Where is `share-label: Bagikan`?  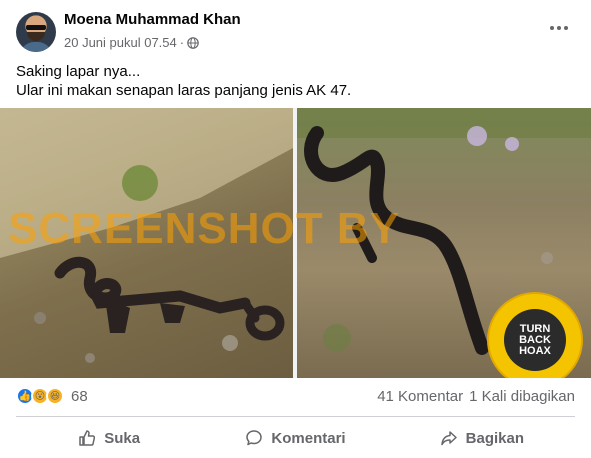 share-label: Bagikan is located at coordinates (494, 438).